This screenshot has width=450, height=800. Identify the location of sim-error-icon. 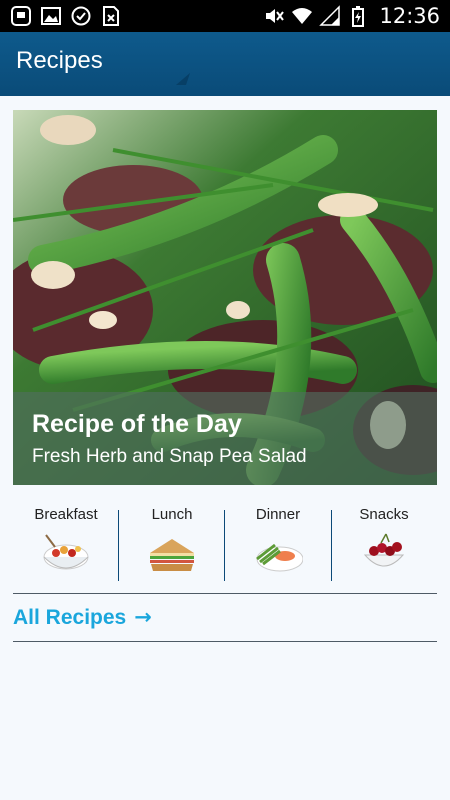
(111, 16).